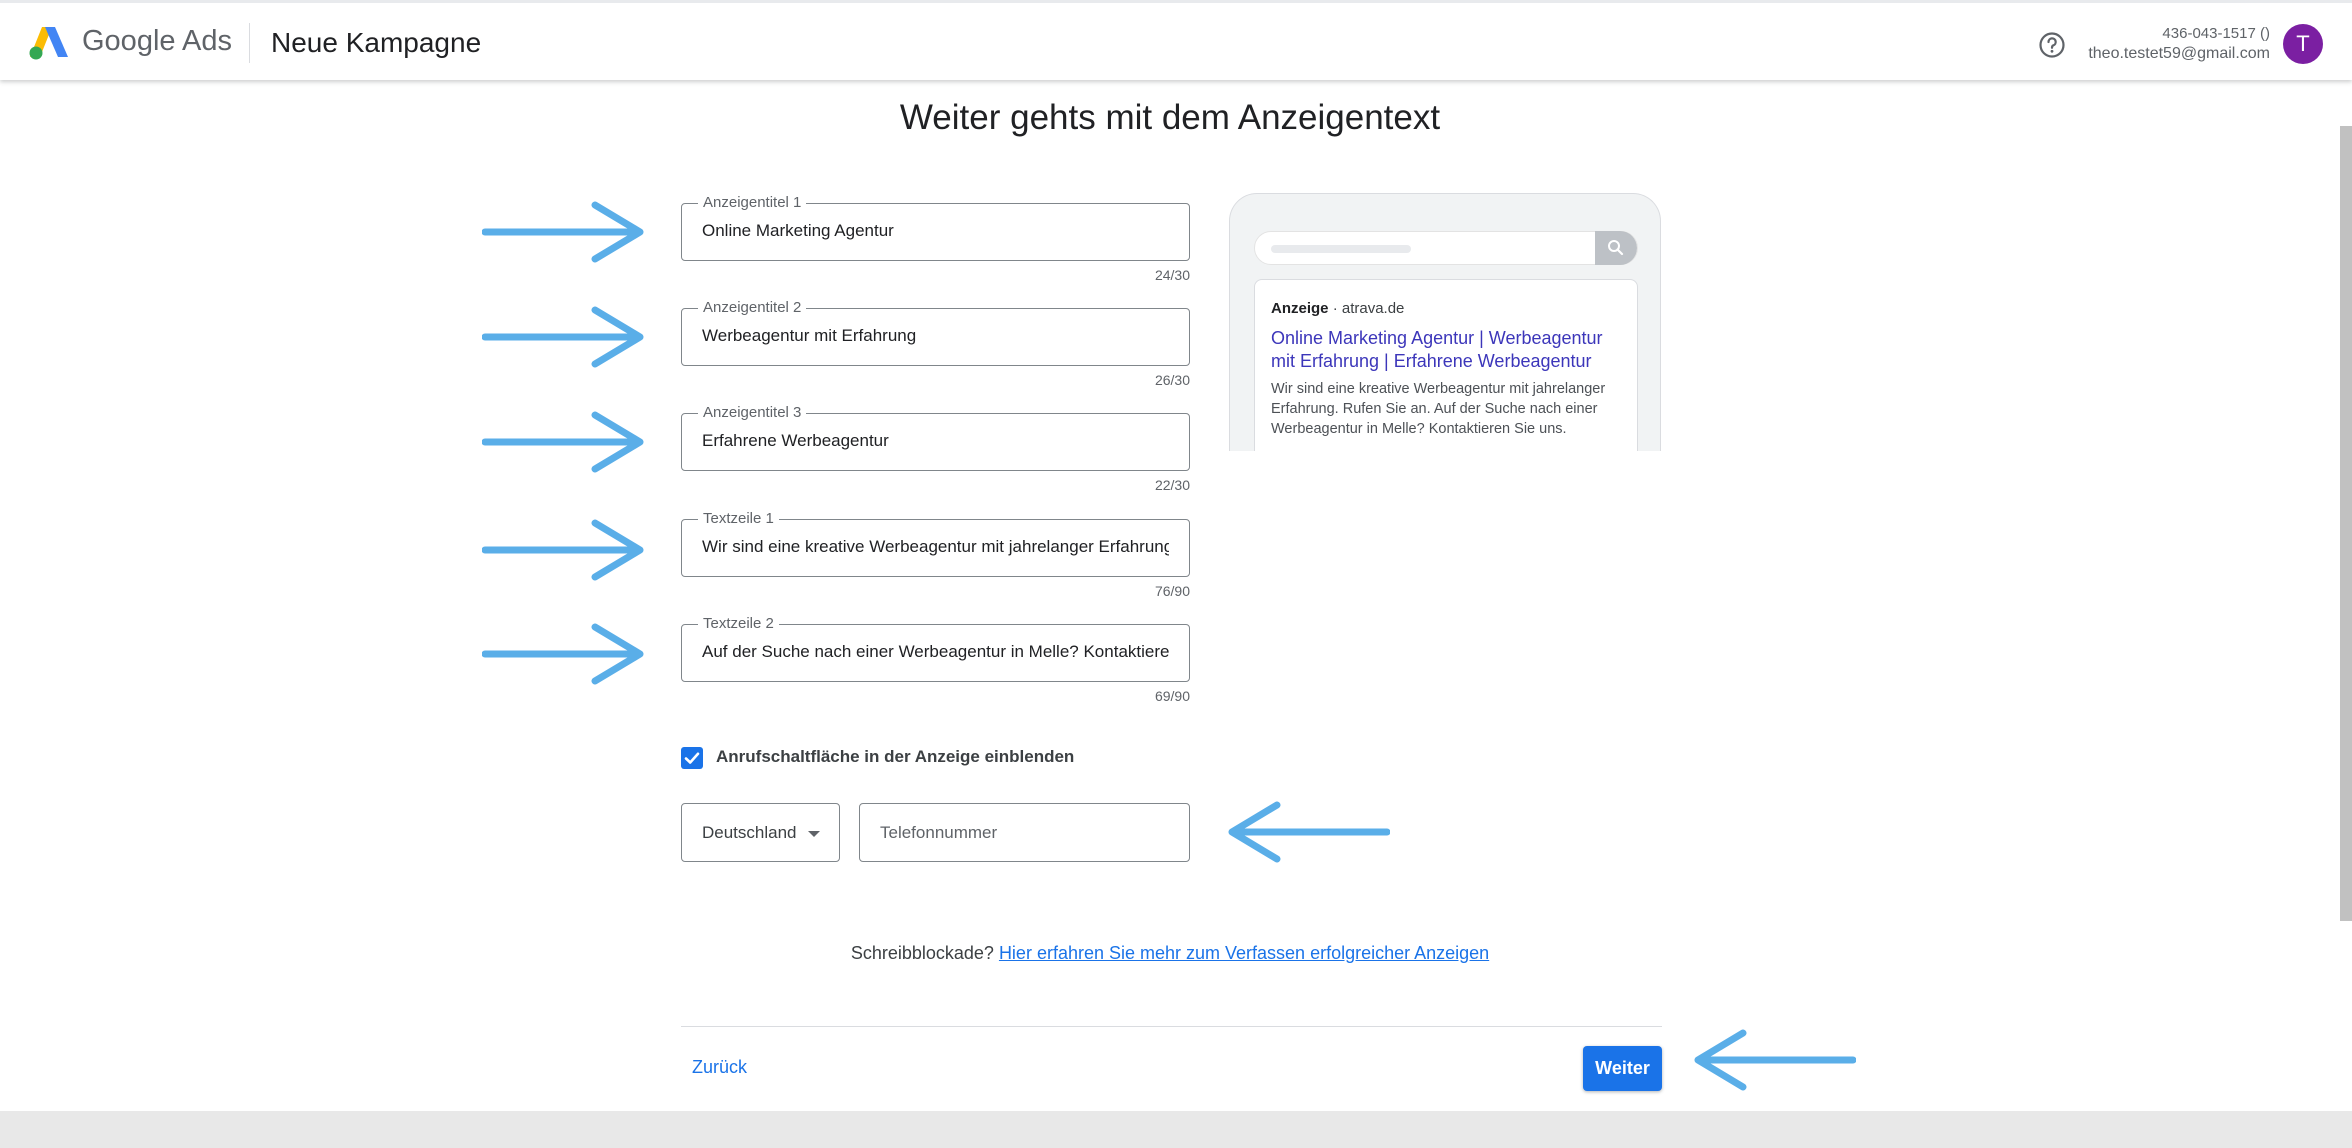 The height and width of the screenshot is (1148, 2352). I want to click on call-button-checkbox, so click(692, 758).